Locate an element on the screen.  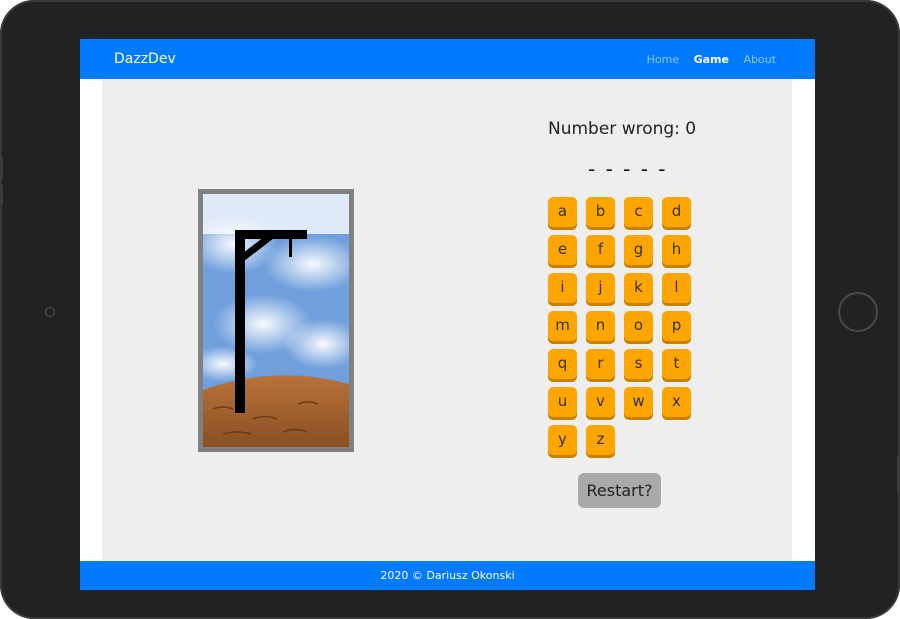
letter-button-i: i is located at coordinates (562, 288).